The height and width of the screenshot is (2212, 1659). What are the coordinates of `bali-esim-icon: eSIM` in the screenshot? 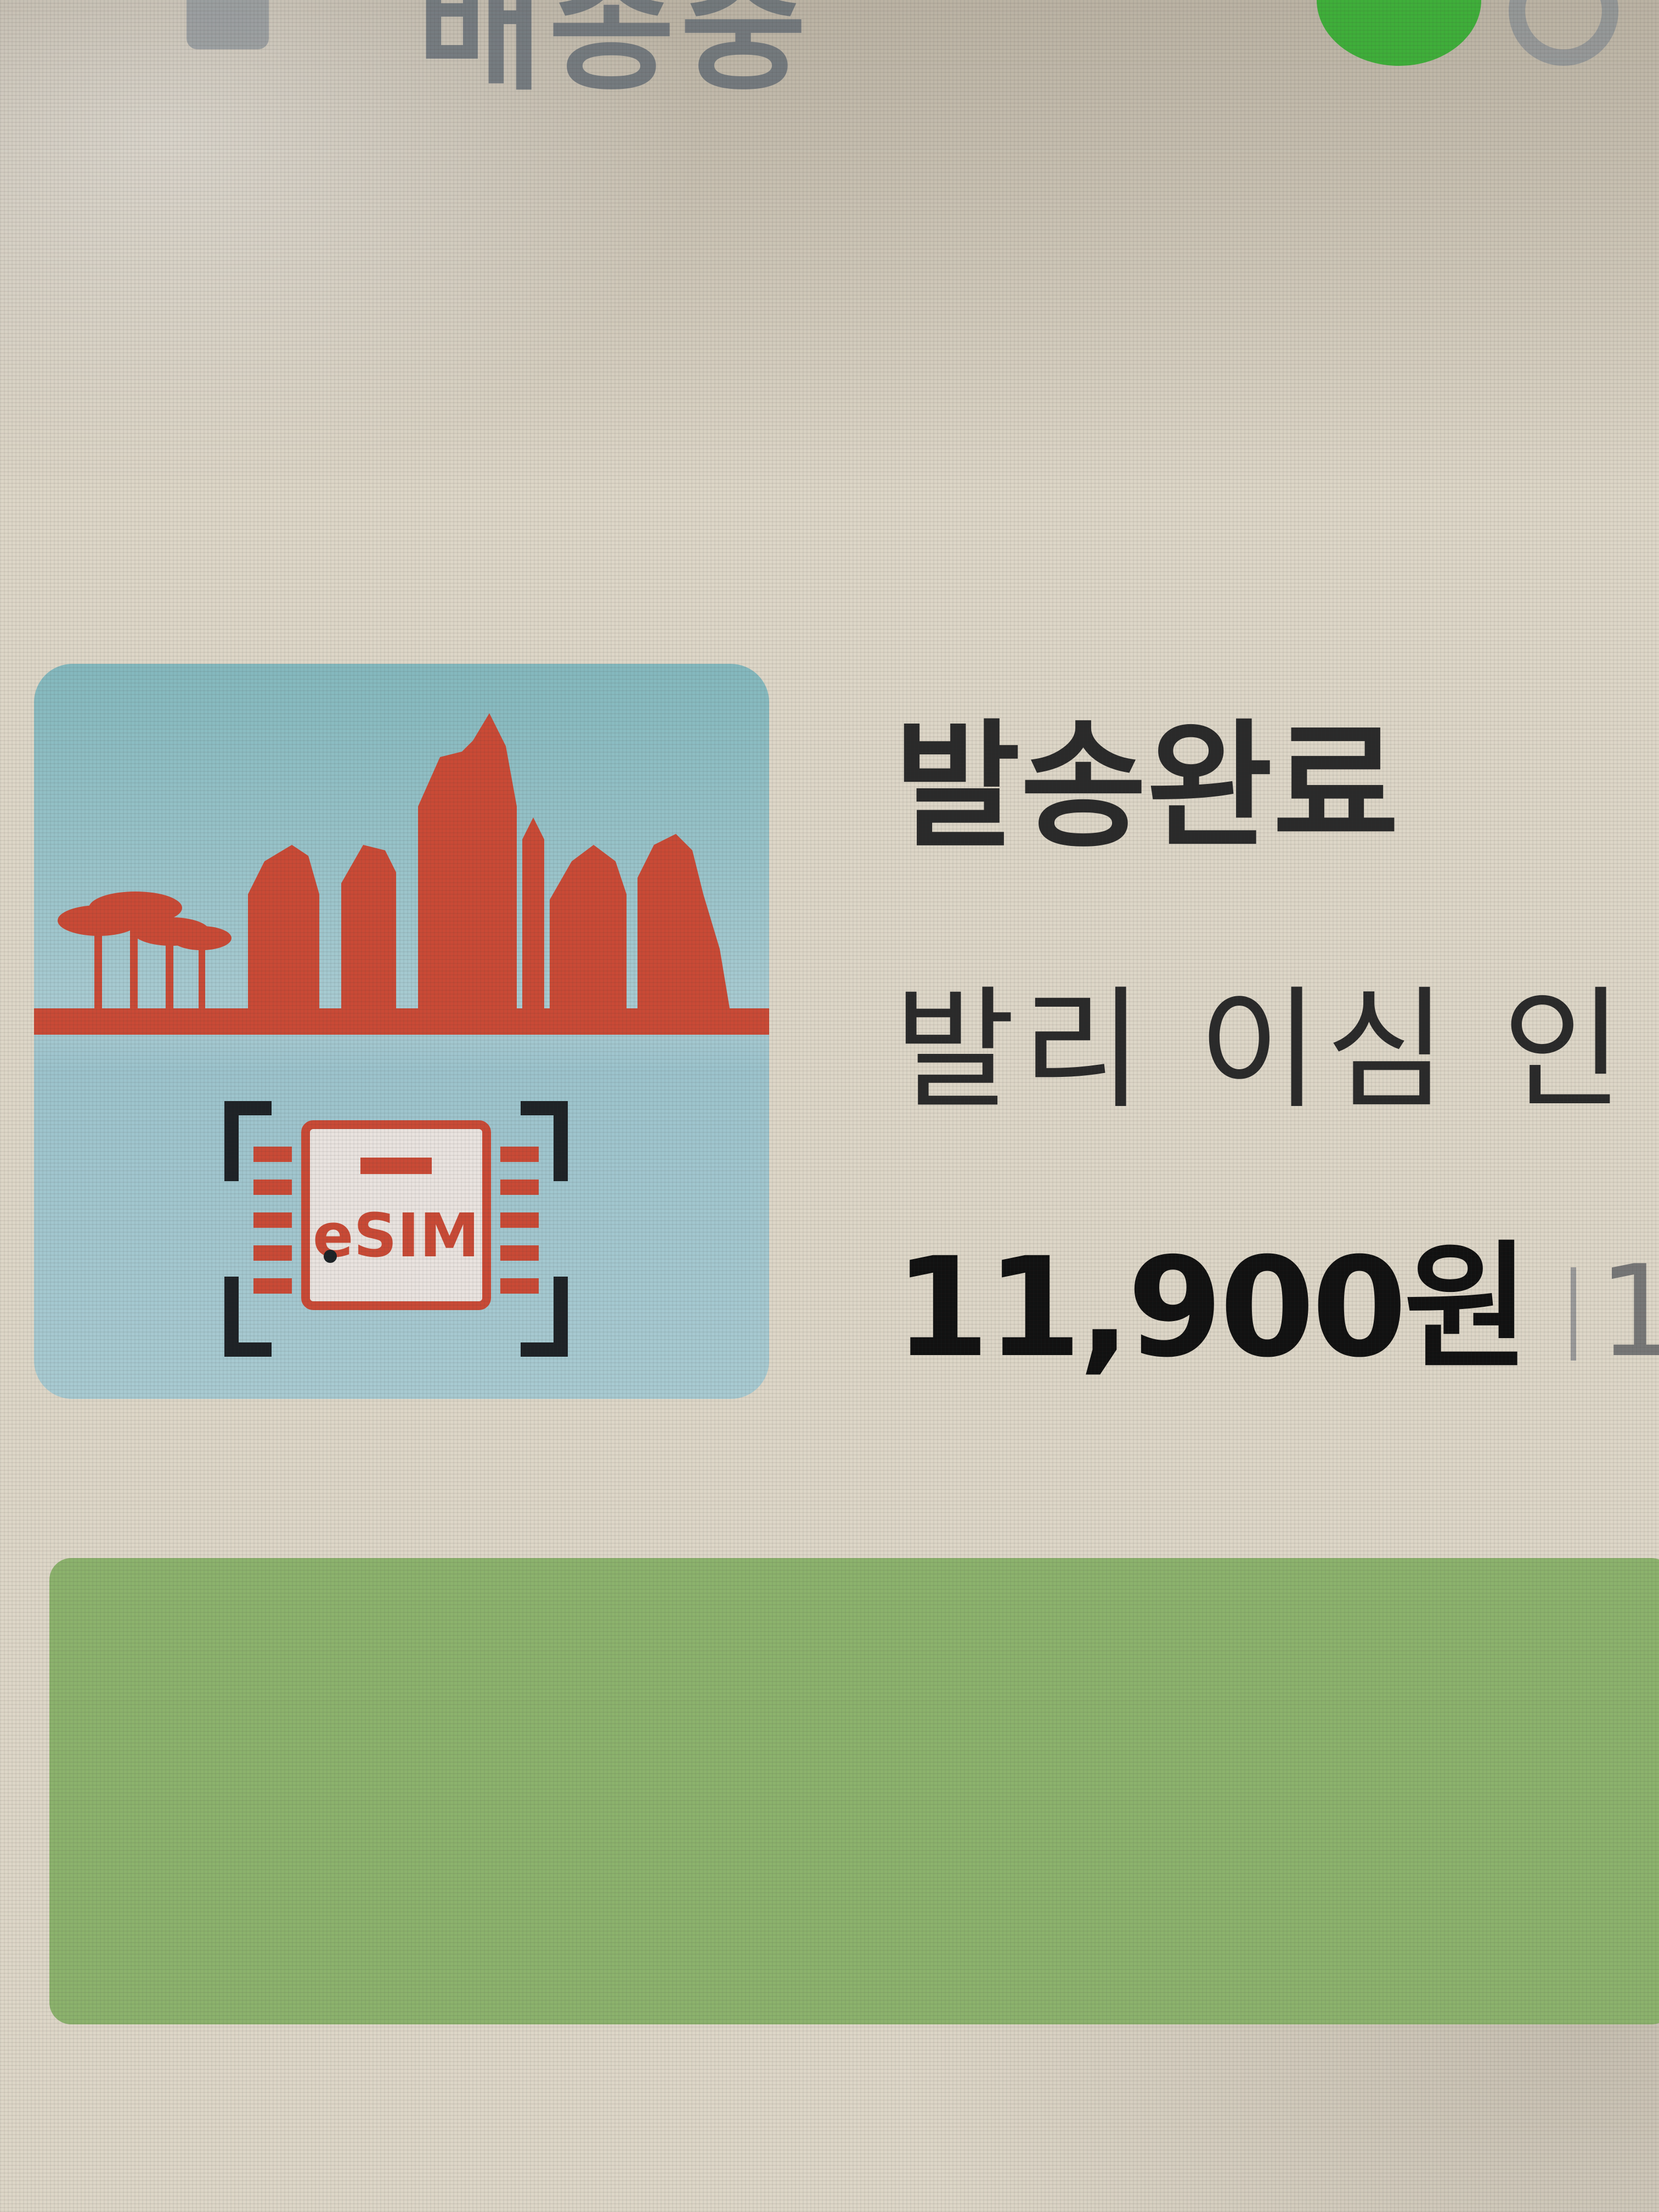 It's located at (401, 1031).